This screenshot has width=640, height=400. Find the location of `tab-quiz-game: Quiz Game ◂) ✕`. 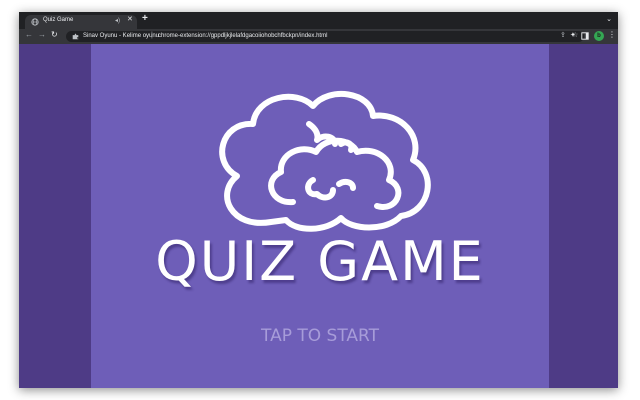

tab-quiz-game: Quiz Game ◂) ✕ is located at coordinates (81, 22).